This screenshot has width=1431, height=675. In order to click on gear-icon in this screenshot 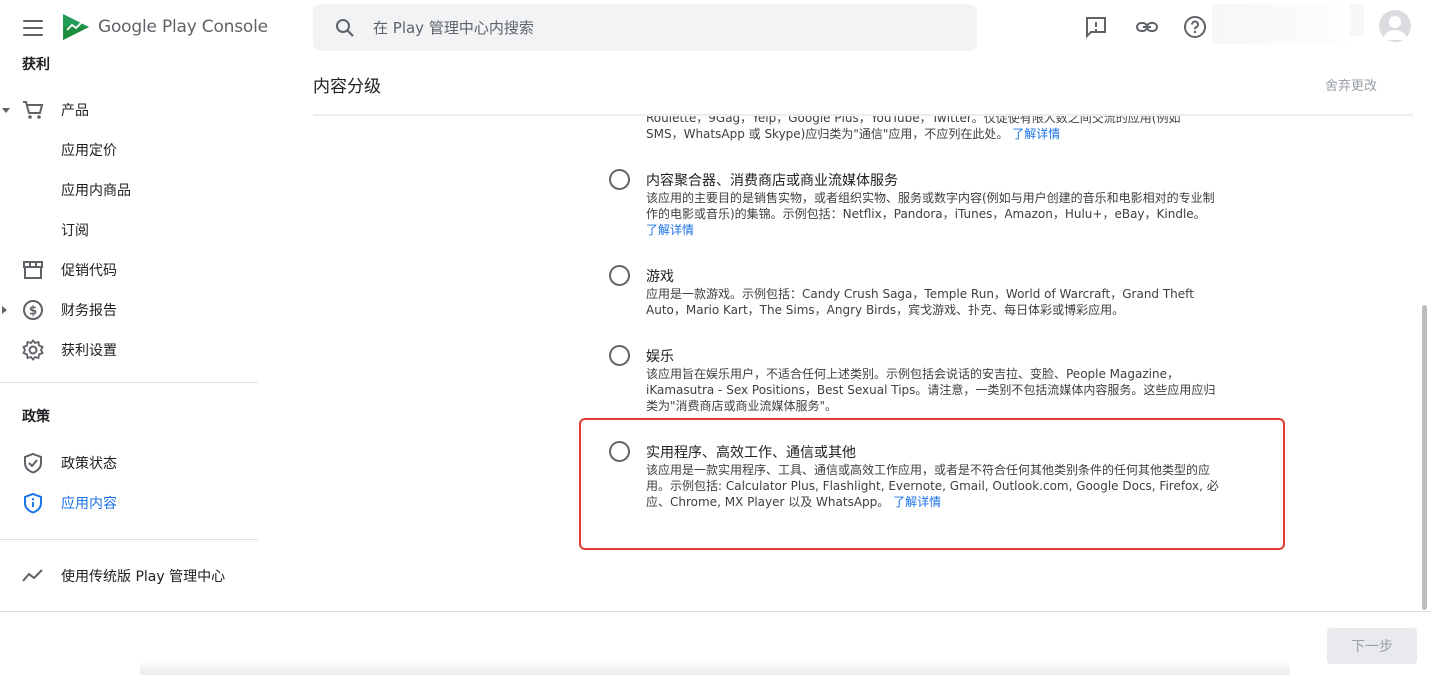, I will do `click(33, 350)`.